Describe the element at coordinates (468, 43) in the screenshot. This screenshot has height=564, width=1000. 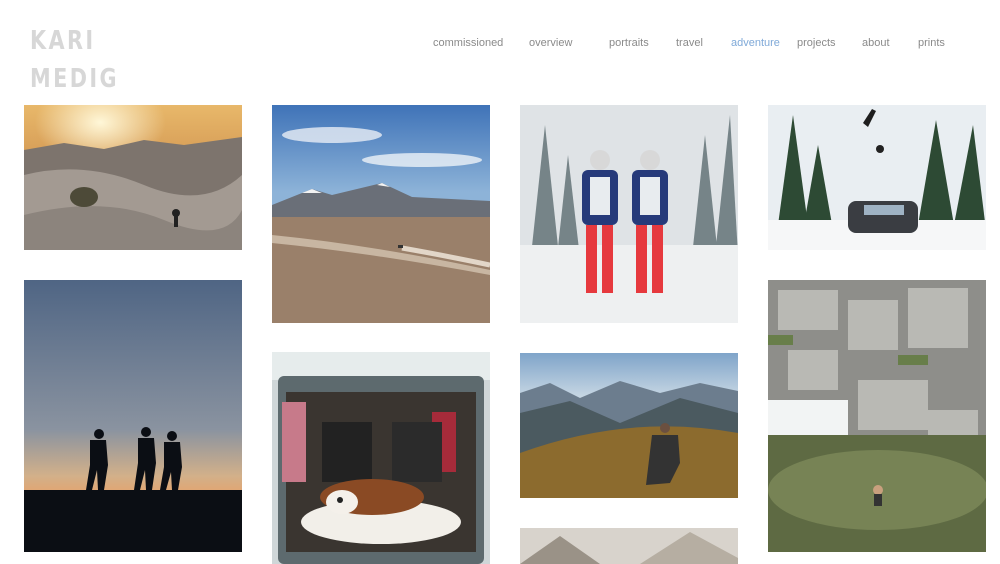
I see `nav-commissioned: commissioned` at that location.